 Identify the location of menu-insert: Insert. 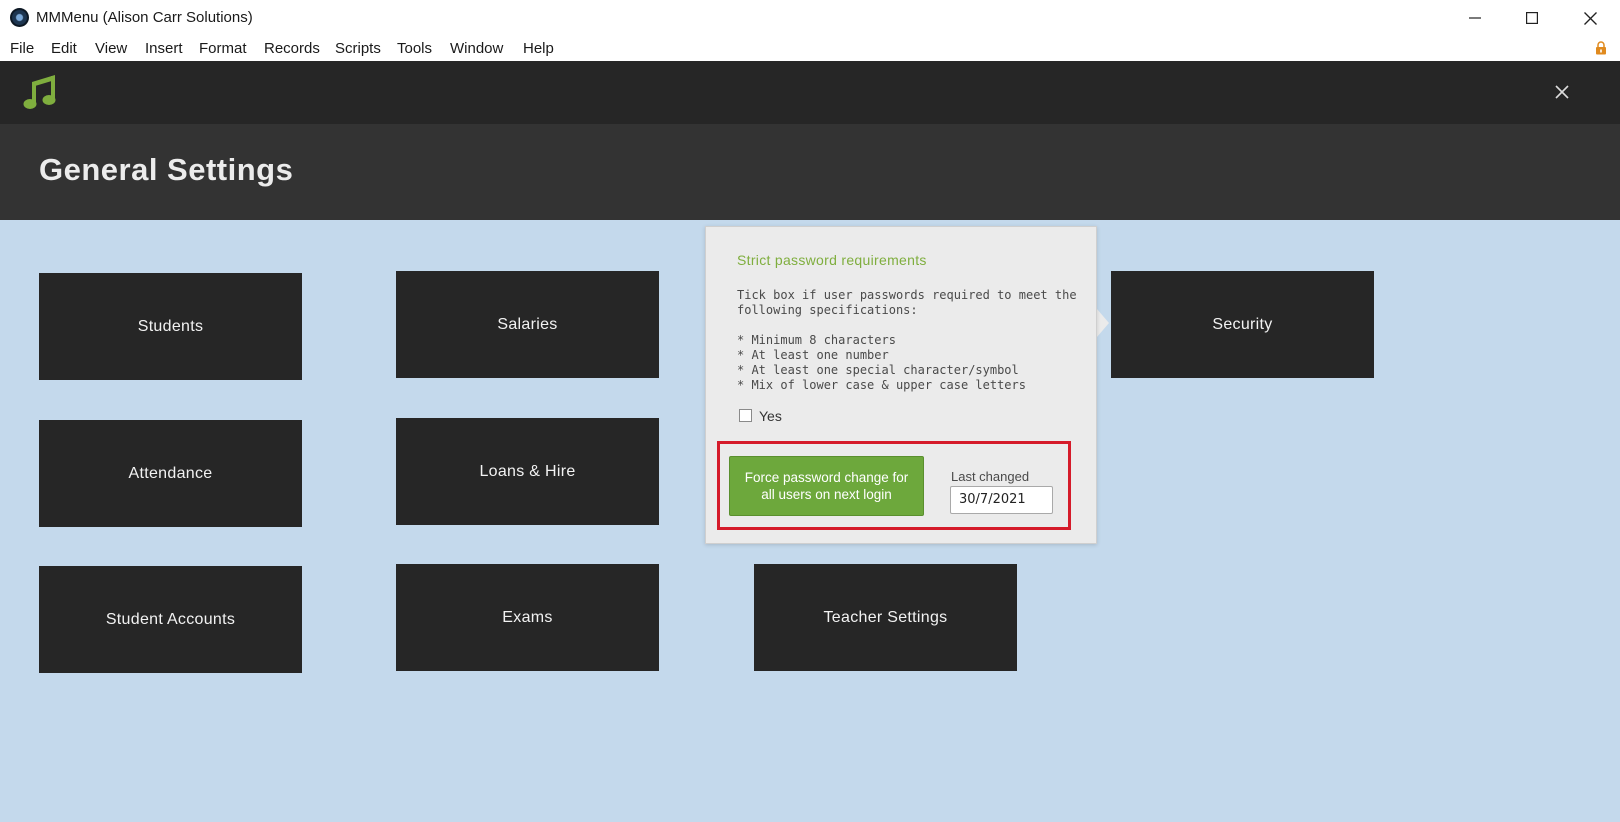
(164, 48).